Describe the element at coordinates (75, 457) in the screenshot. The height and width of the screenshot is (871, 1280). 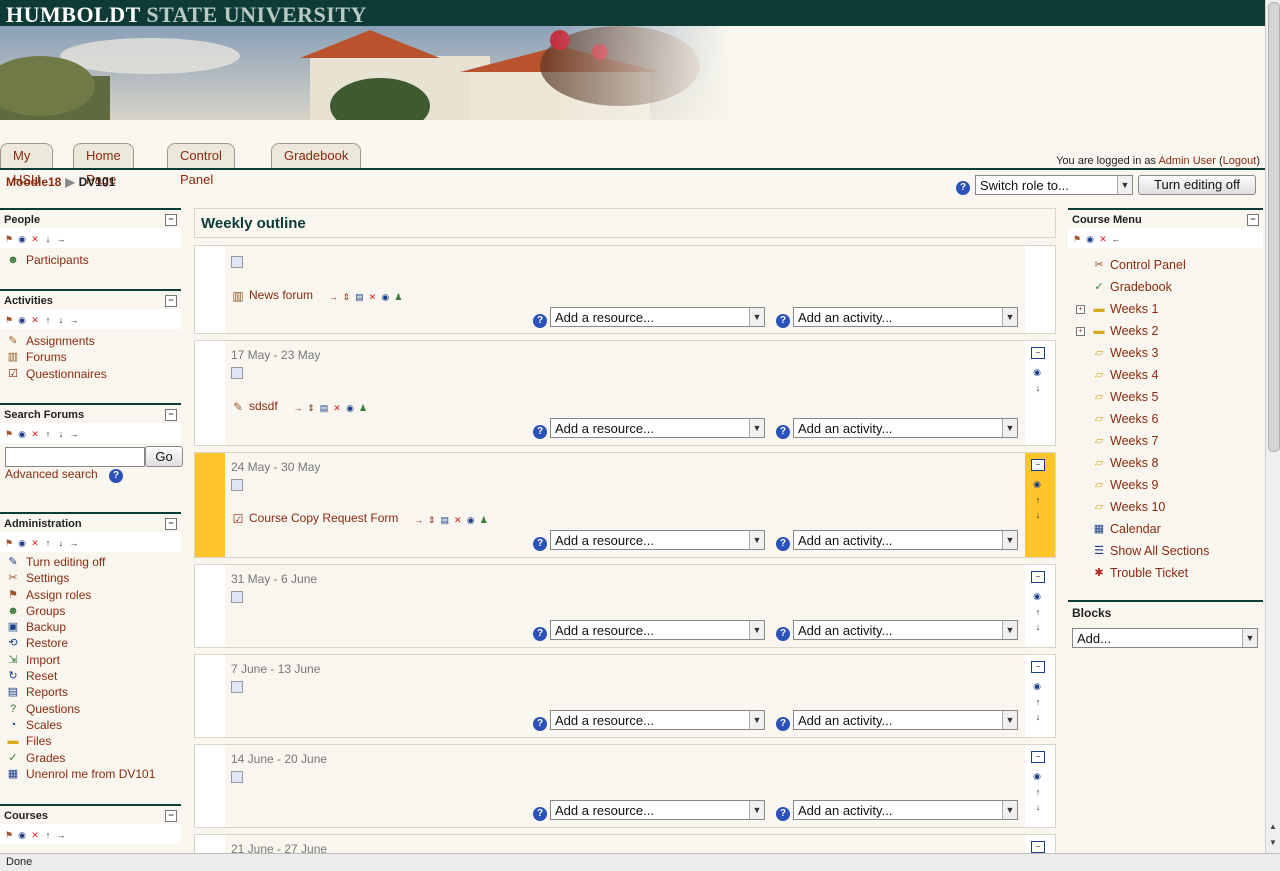
I see `search-input` at that location.